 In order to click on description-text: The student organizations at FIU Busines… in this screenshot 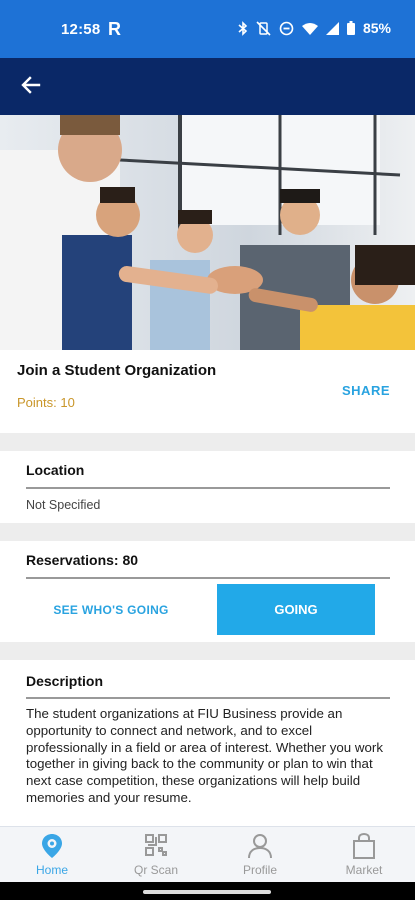, I will do `click(204, 755)`.